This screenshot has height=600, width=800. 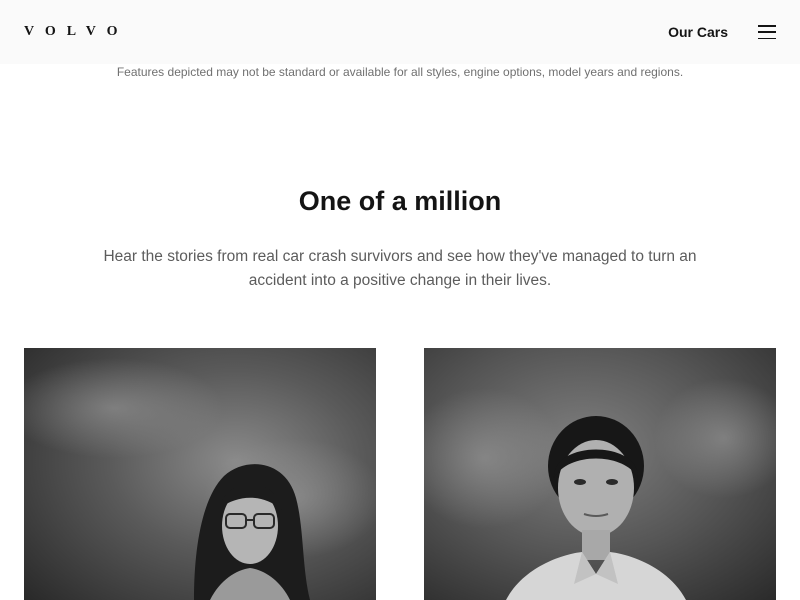 What do you see at coordinates (698, 32) in the screenshot?
I see `our-cars-link: Our Cars` at bounding box center [698, 32].